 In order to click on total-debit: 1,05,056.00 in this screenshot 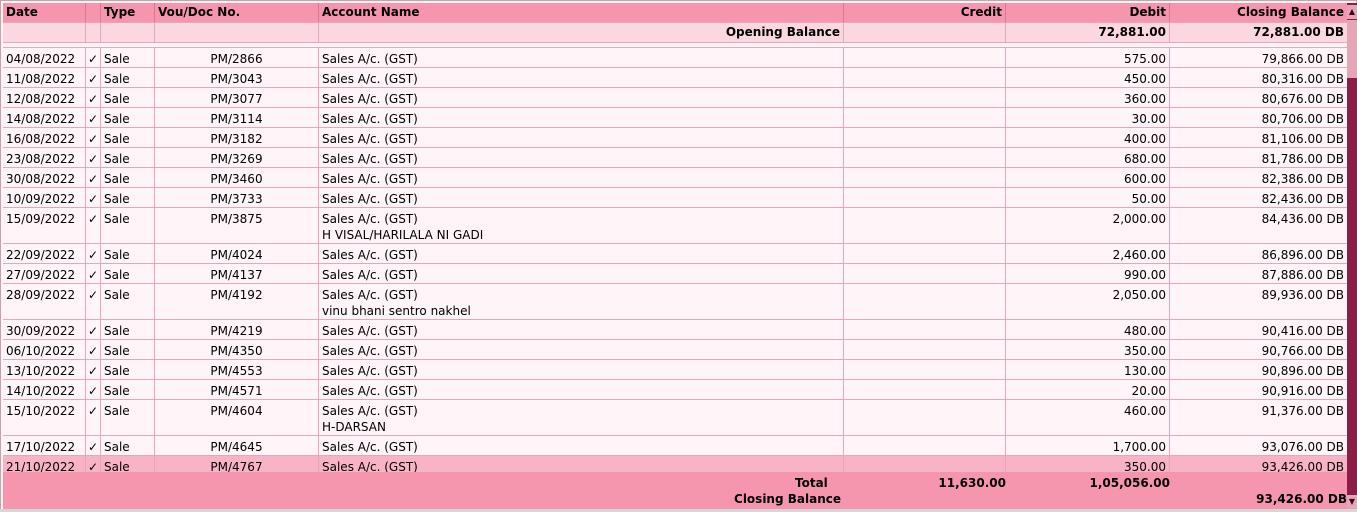, I will do `click(1129, 483)`.